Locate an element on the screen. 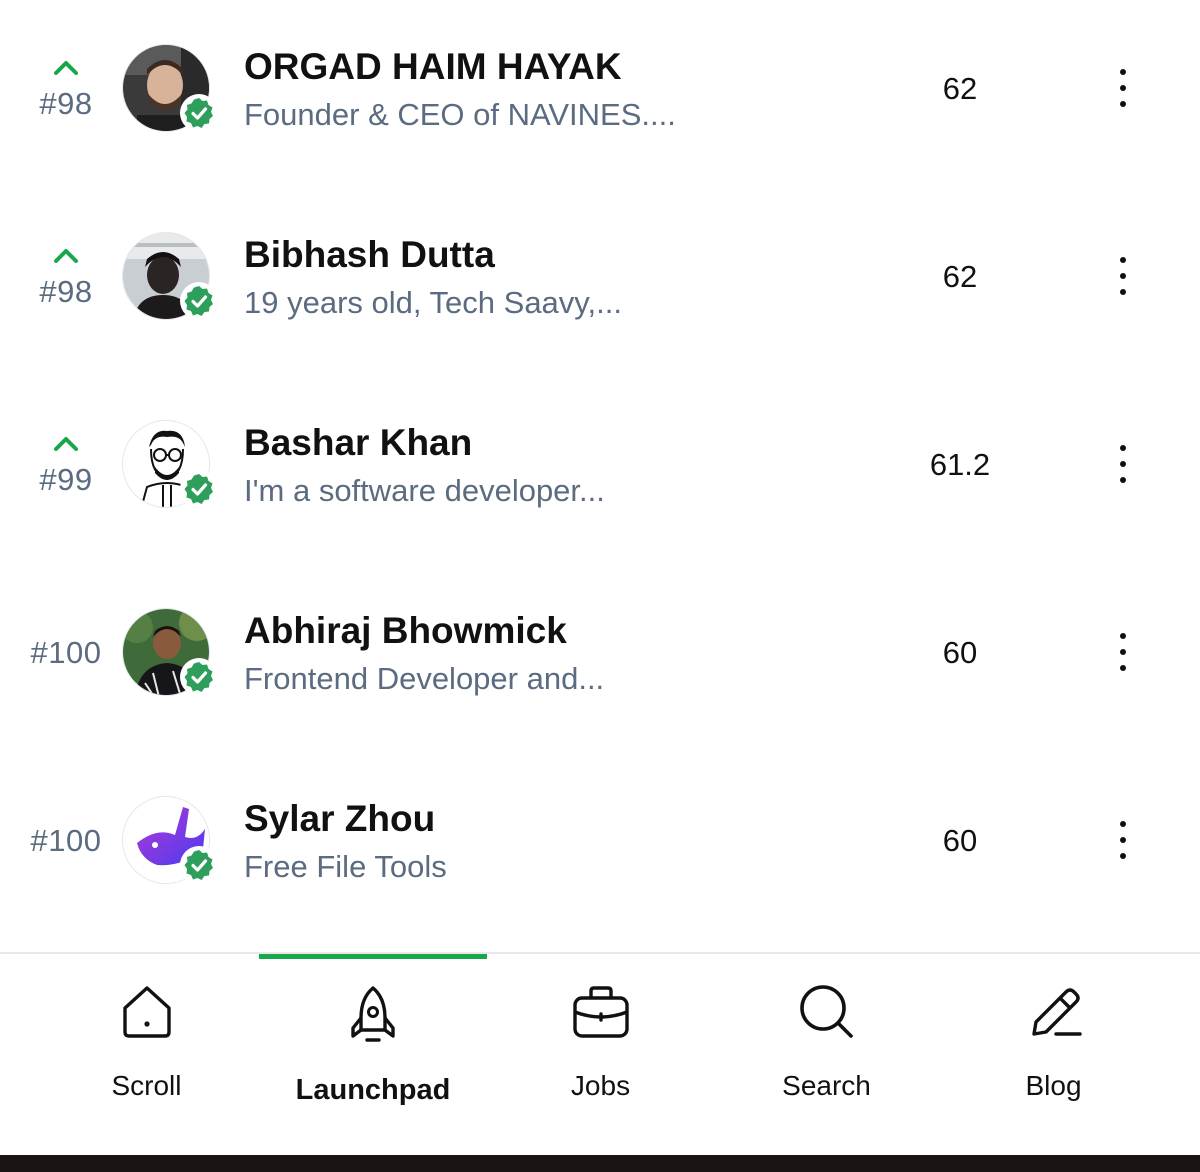 The width and height of the screenshot is (1200, 1172). user-name: ORGAD HAIM HAYAK is located at coordinates (433, 67).